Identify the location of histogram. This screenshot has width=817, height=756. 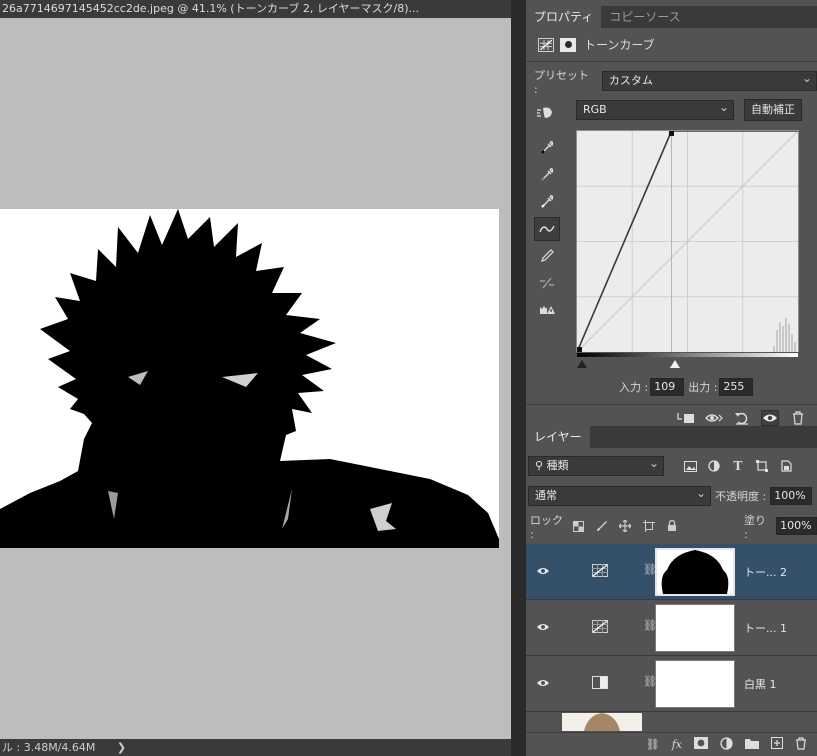
(784, 335).